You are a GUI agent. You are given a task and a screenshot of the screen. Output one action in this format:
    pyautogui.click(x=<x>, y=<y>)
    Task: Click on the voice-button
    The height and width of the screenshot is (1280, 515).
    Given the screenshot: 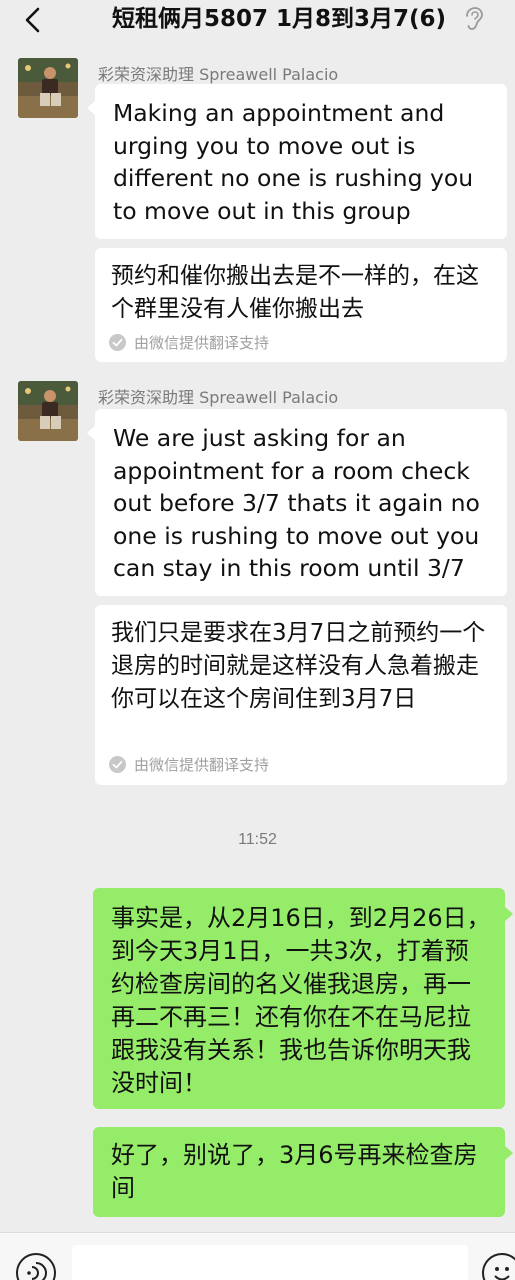 What is the action you would take?
    pyautogui.click(x=36, y=1266)
    